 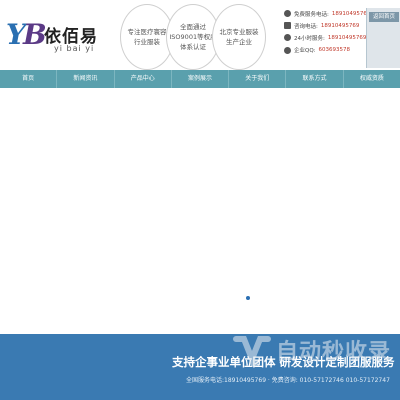 I want to click on watermark: 自动秒收录, so click(x=311, y=352).